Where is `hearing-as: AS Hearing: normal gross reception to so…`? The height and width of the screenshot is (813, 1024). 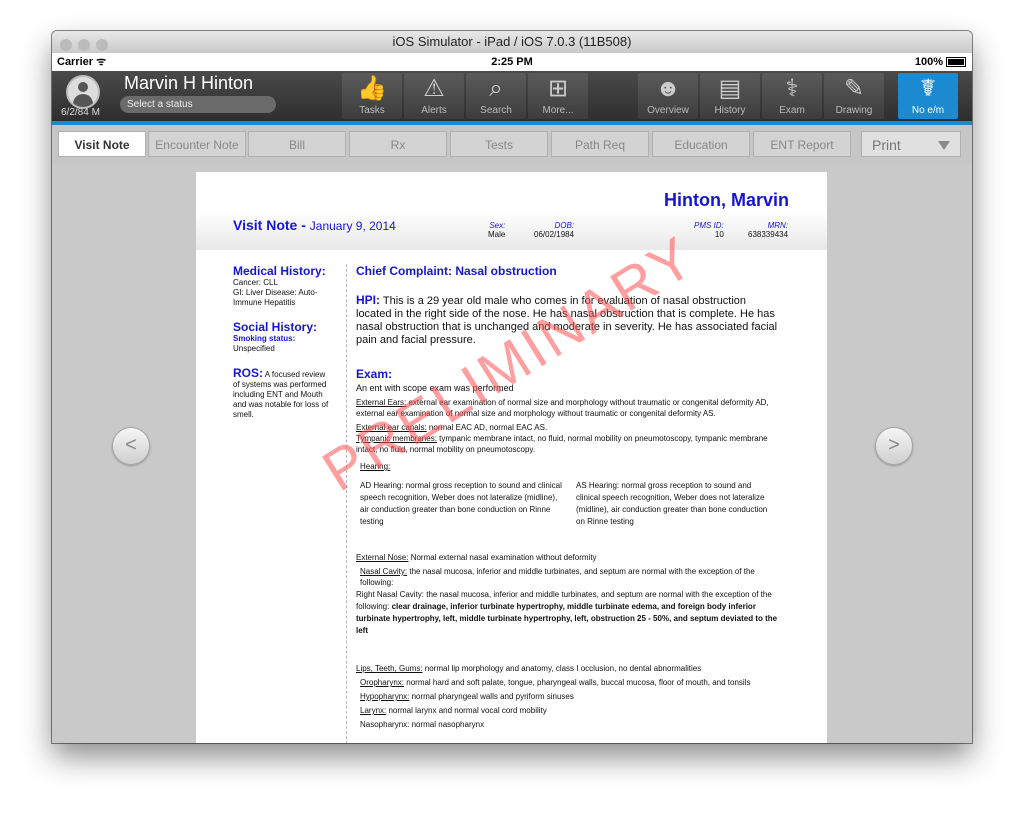 hearing-as: AS Hearing: normal gross reception to so… is located at coordinates (672, 503).